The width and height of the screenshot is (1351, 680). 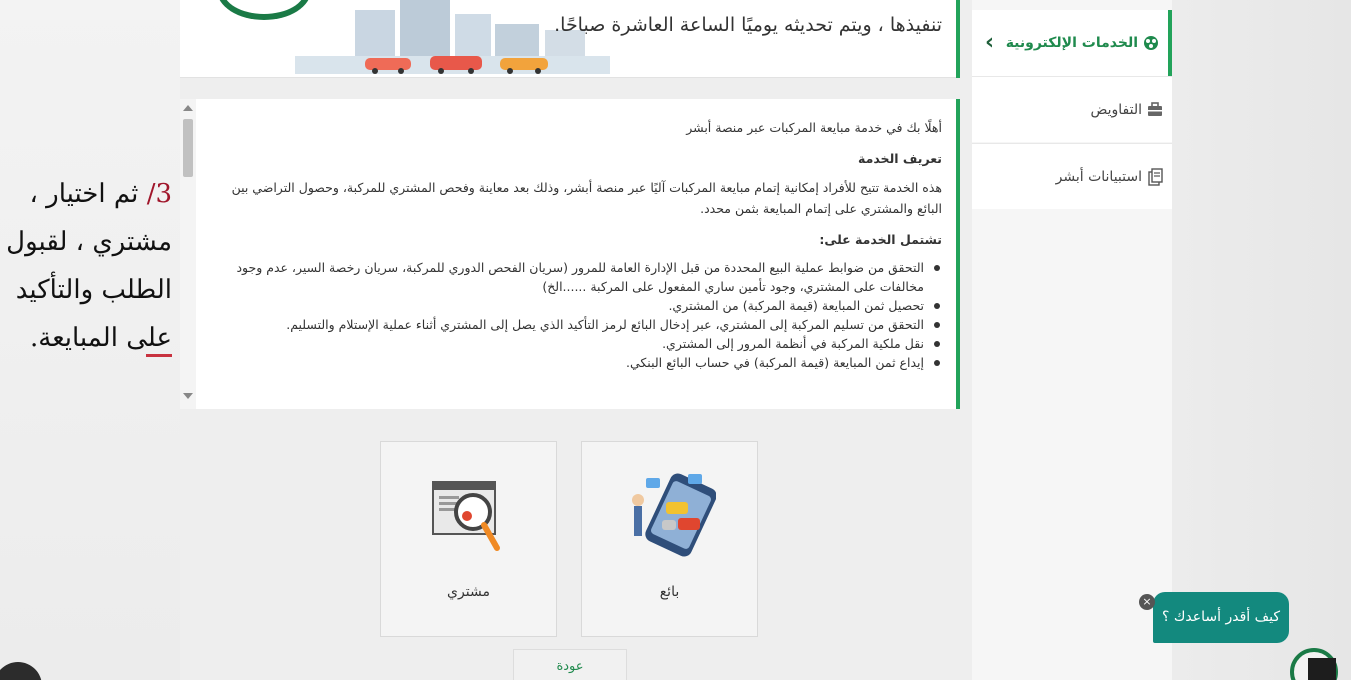 What do you see at coordinates (958, 39) in the screenshot?
I see `banner-accent-bar` at bounding box center [958, 39].